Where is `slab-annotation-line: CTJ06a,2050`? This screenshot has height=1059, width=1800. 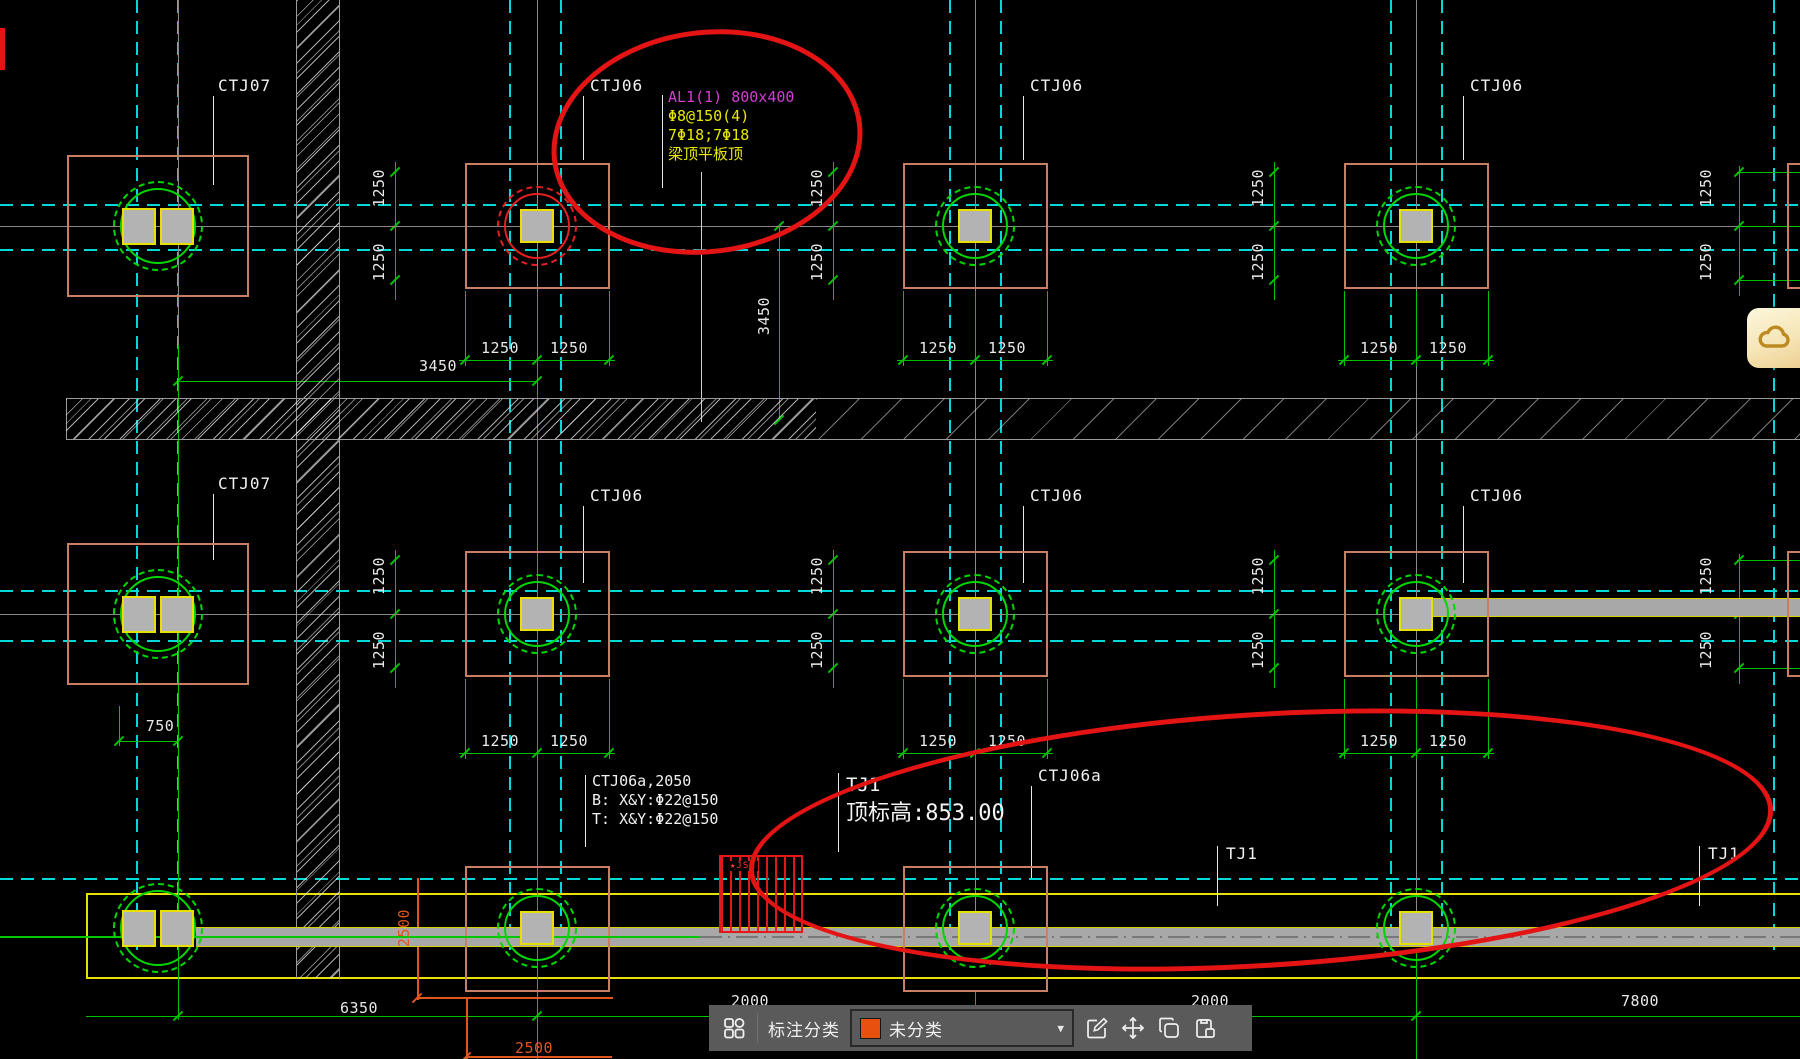 slab-annotation-line: CTJ06a,2050 is located at coordinates (642, 781).